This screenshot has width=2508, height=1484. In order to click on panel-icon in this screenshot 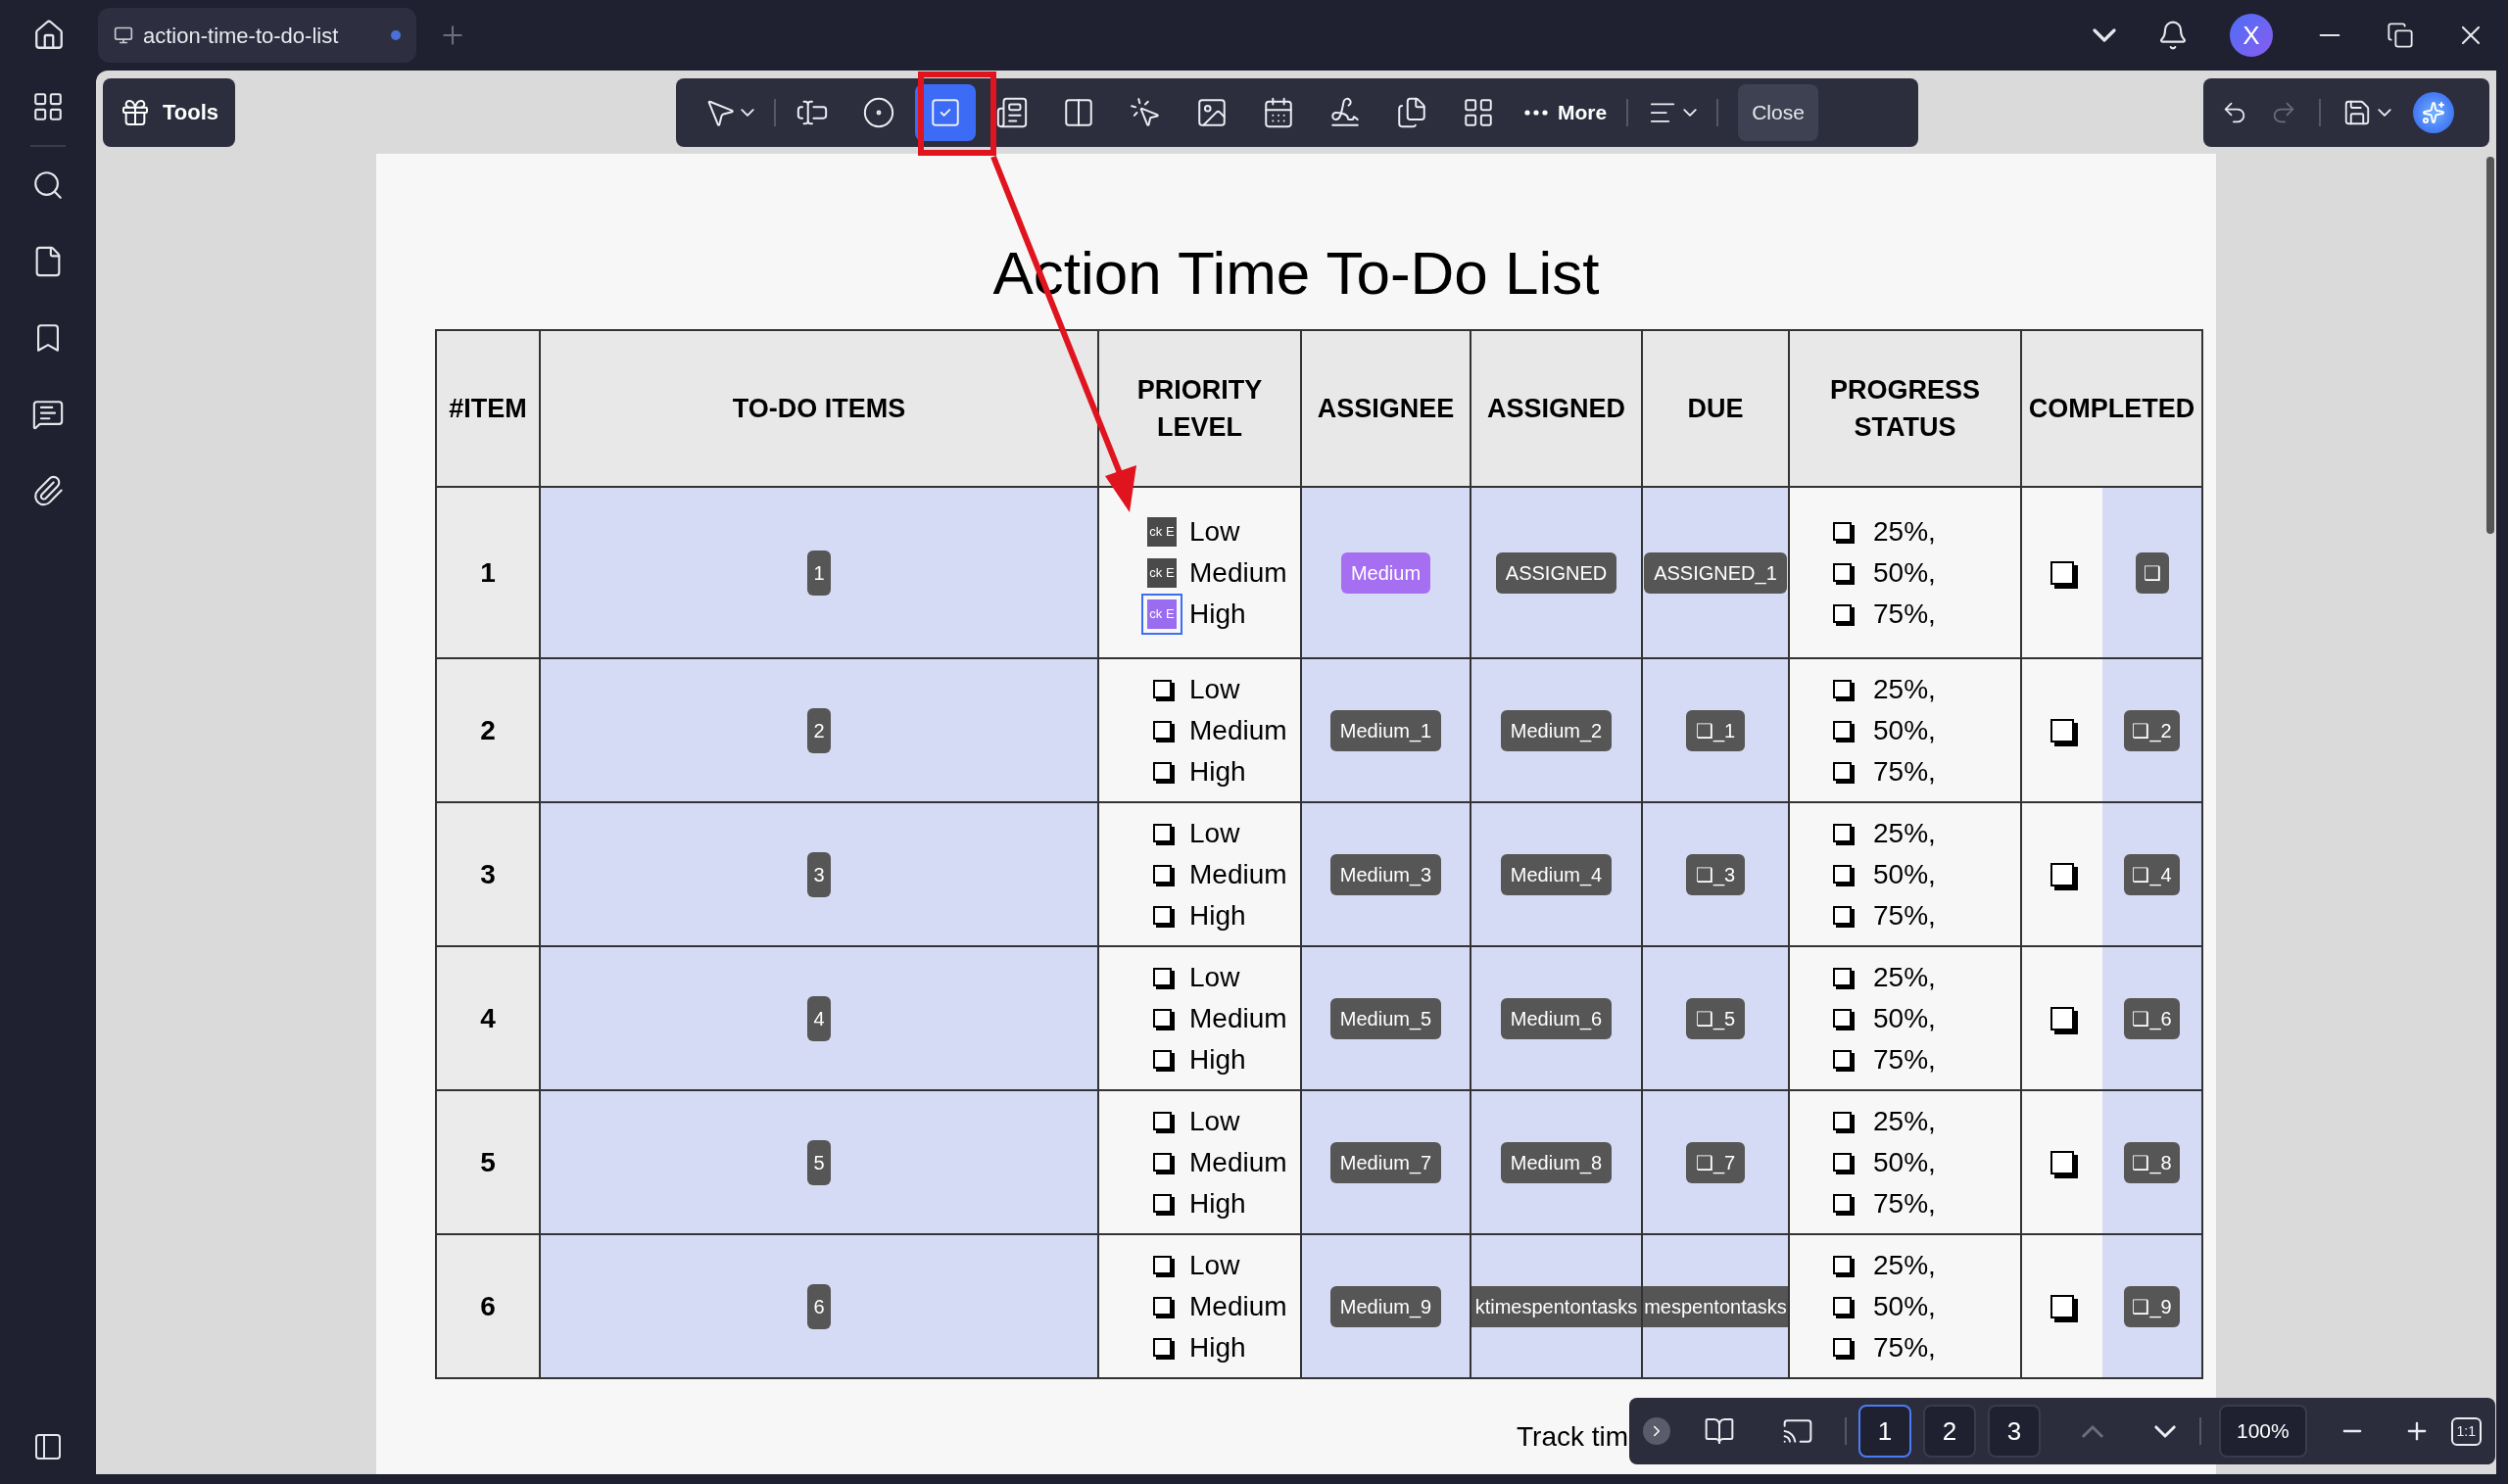, I will do `click(48, 1446)`.